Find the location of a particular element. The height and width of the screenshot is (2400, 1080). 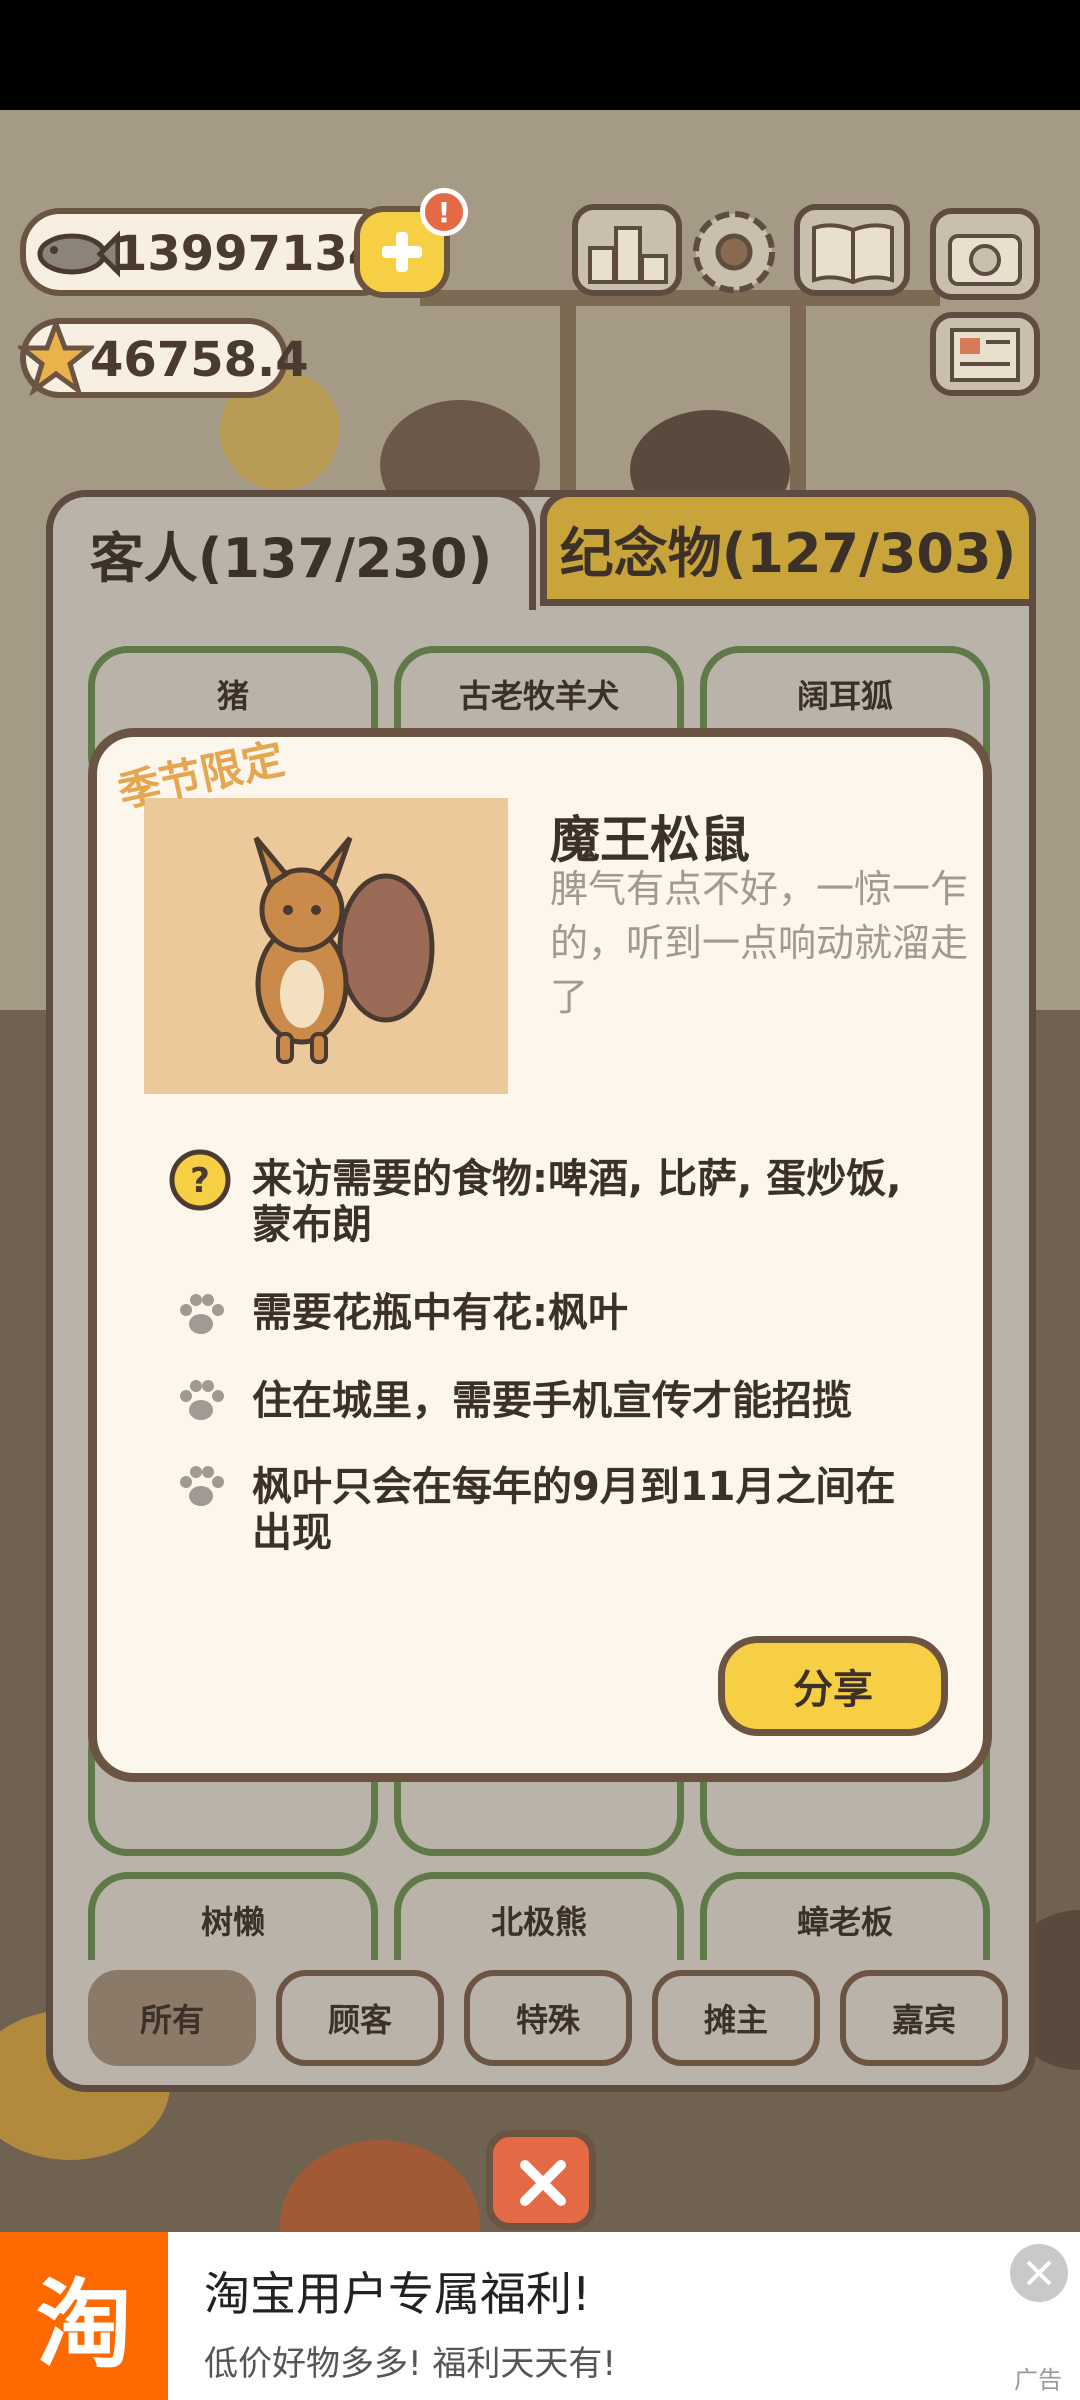

grid-row-clip: 树懒 北极熊 蟑老板 is located at coordinates (540, 1913).